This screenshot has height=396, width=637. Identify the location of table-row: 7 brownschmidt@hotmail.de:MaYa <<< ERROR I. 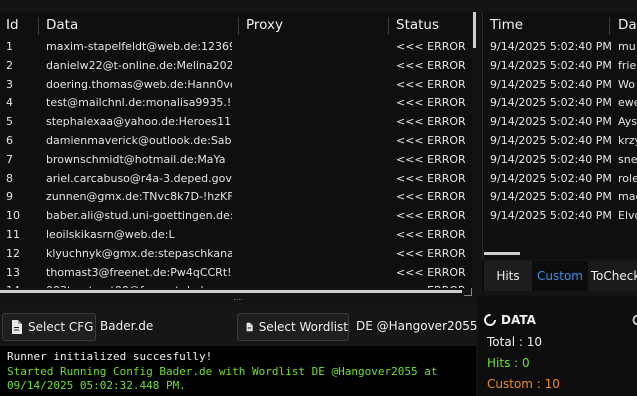
(236, 159).